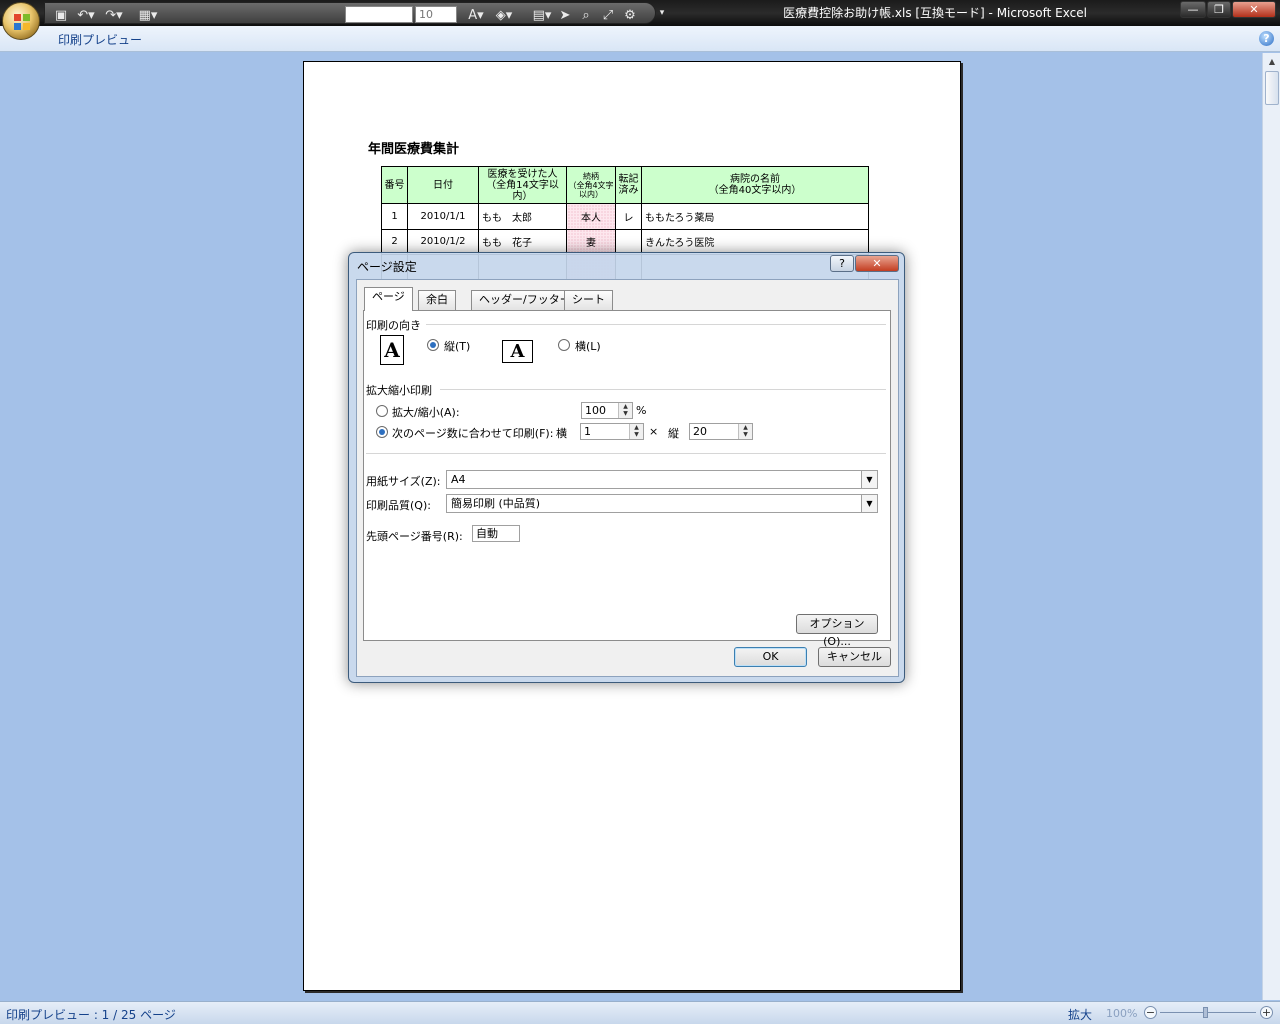  What do you see at coordinates (379, 14) in the screenshot?
I see `font-name-box` at bounding box center [379, 14].